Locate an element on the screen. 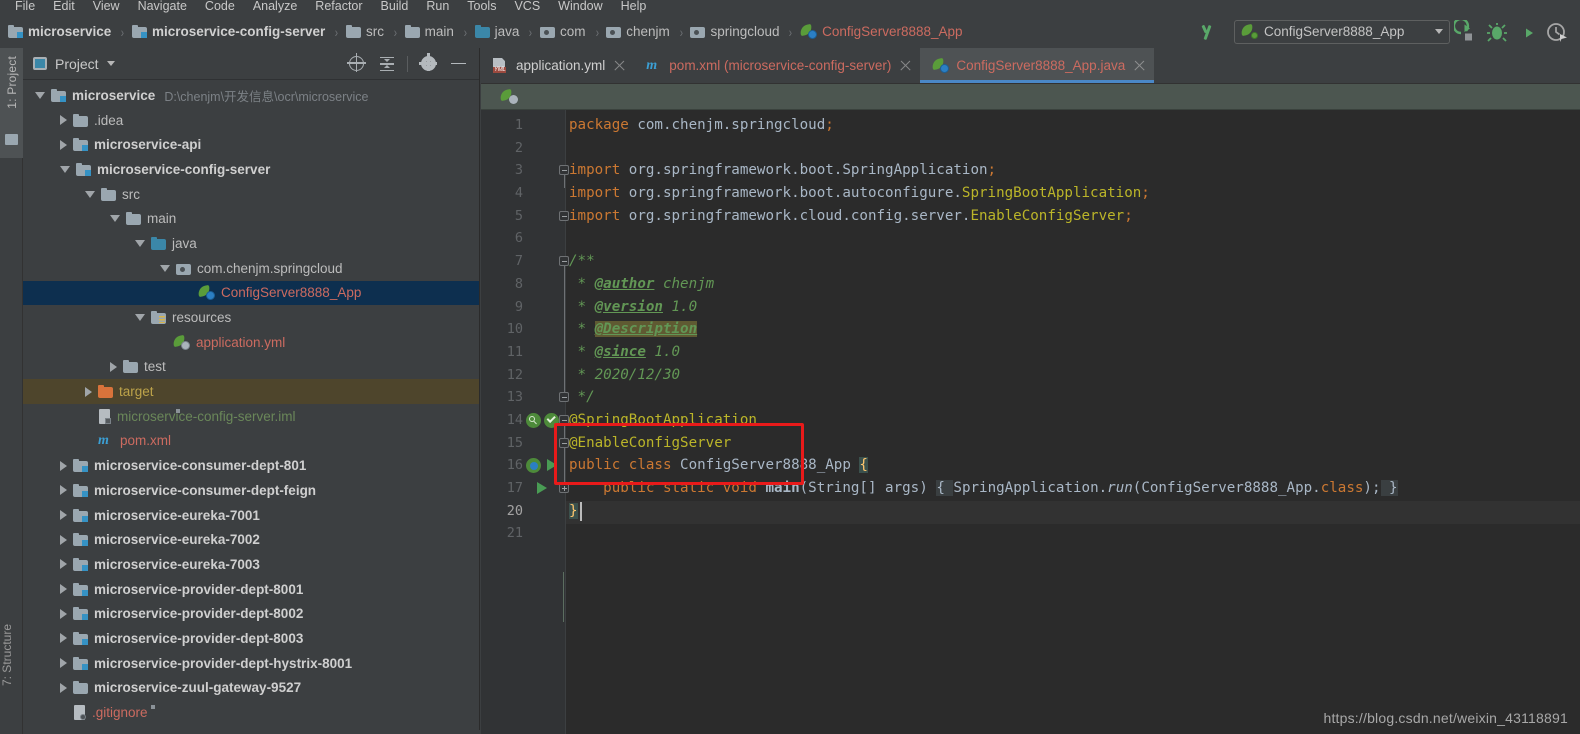 This screenshot has width=1580, height=734. tree-item-microservice-config-server: microservice-config-server is located at coordinates (251, 169).